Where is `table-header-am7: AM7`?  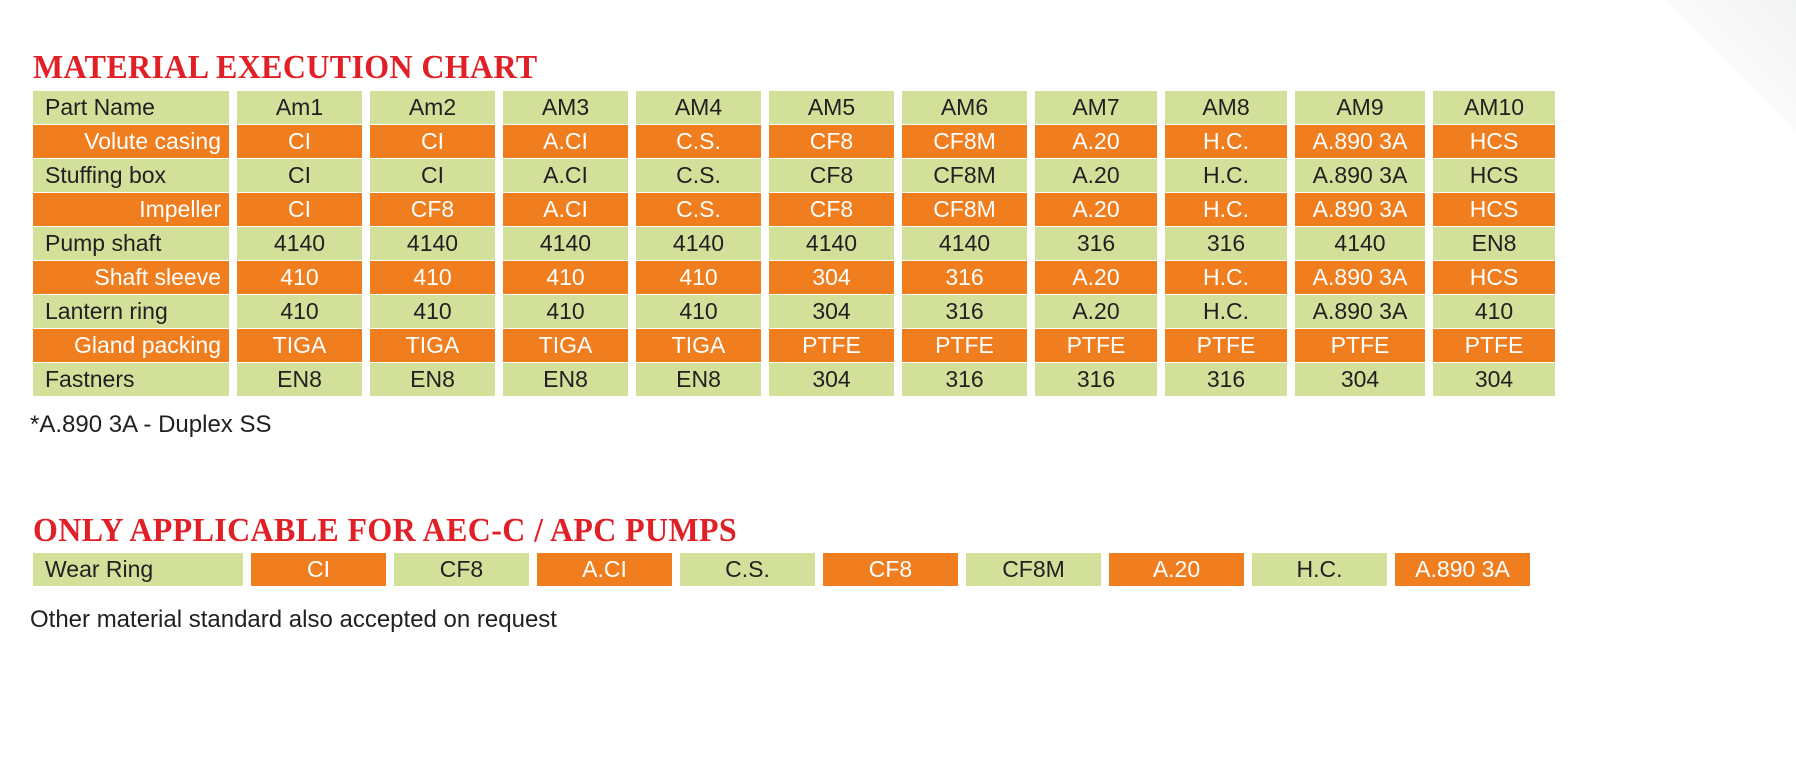
table-header-am7: AM7 is located at coordinates (1096, 107).